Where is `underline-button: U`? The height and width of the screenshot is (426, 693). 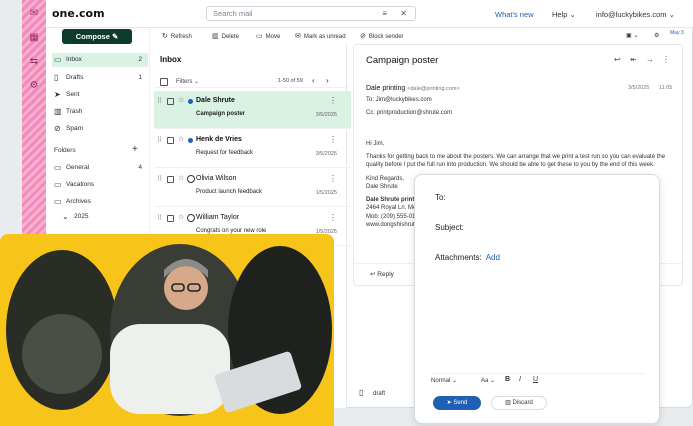
underline-button: U is located at coordinates (535, 379).